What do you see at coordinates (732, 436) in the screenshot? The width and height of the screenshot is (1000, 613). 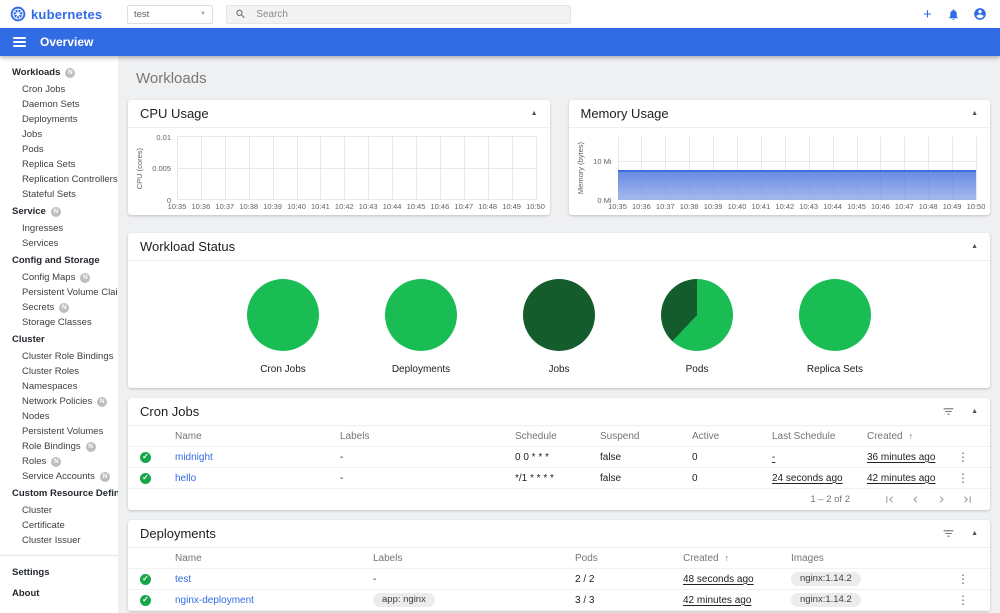 I see `column-header-active: Active` at bounding box center [732, 436].